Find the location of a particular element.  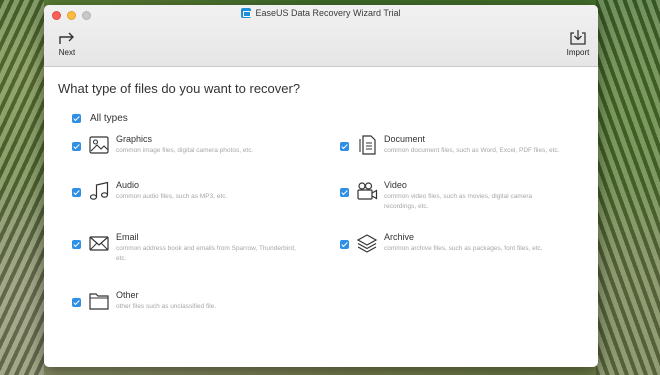

import-button: Import is located at coordinates (578, 43).